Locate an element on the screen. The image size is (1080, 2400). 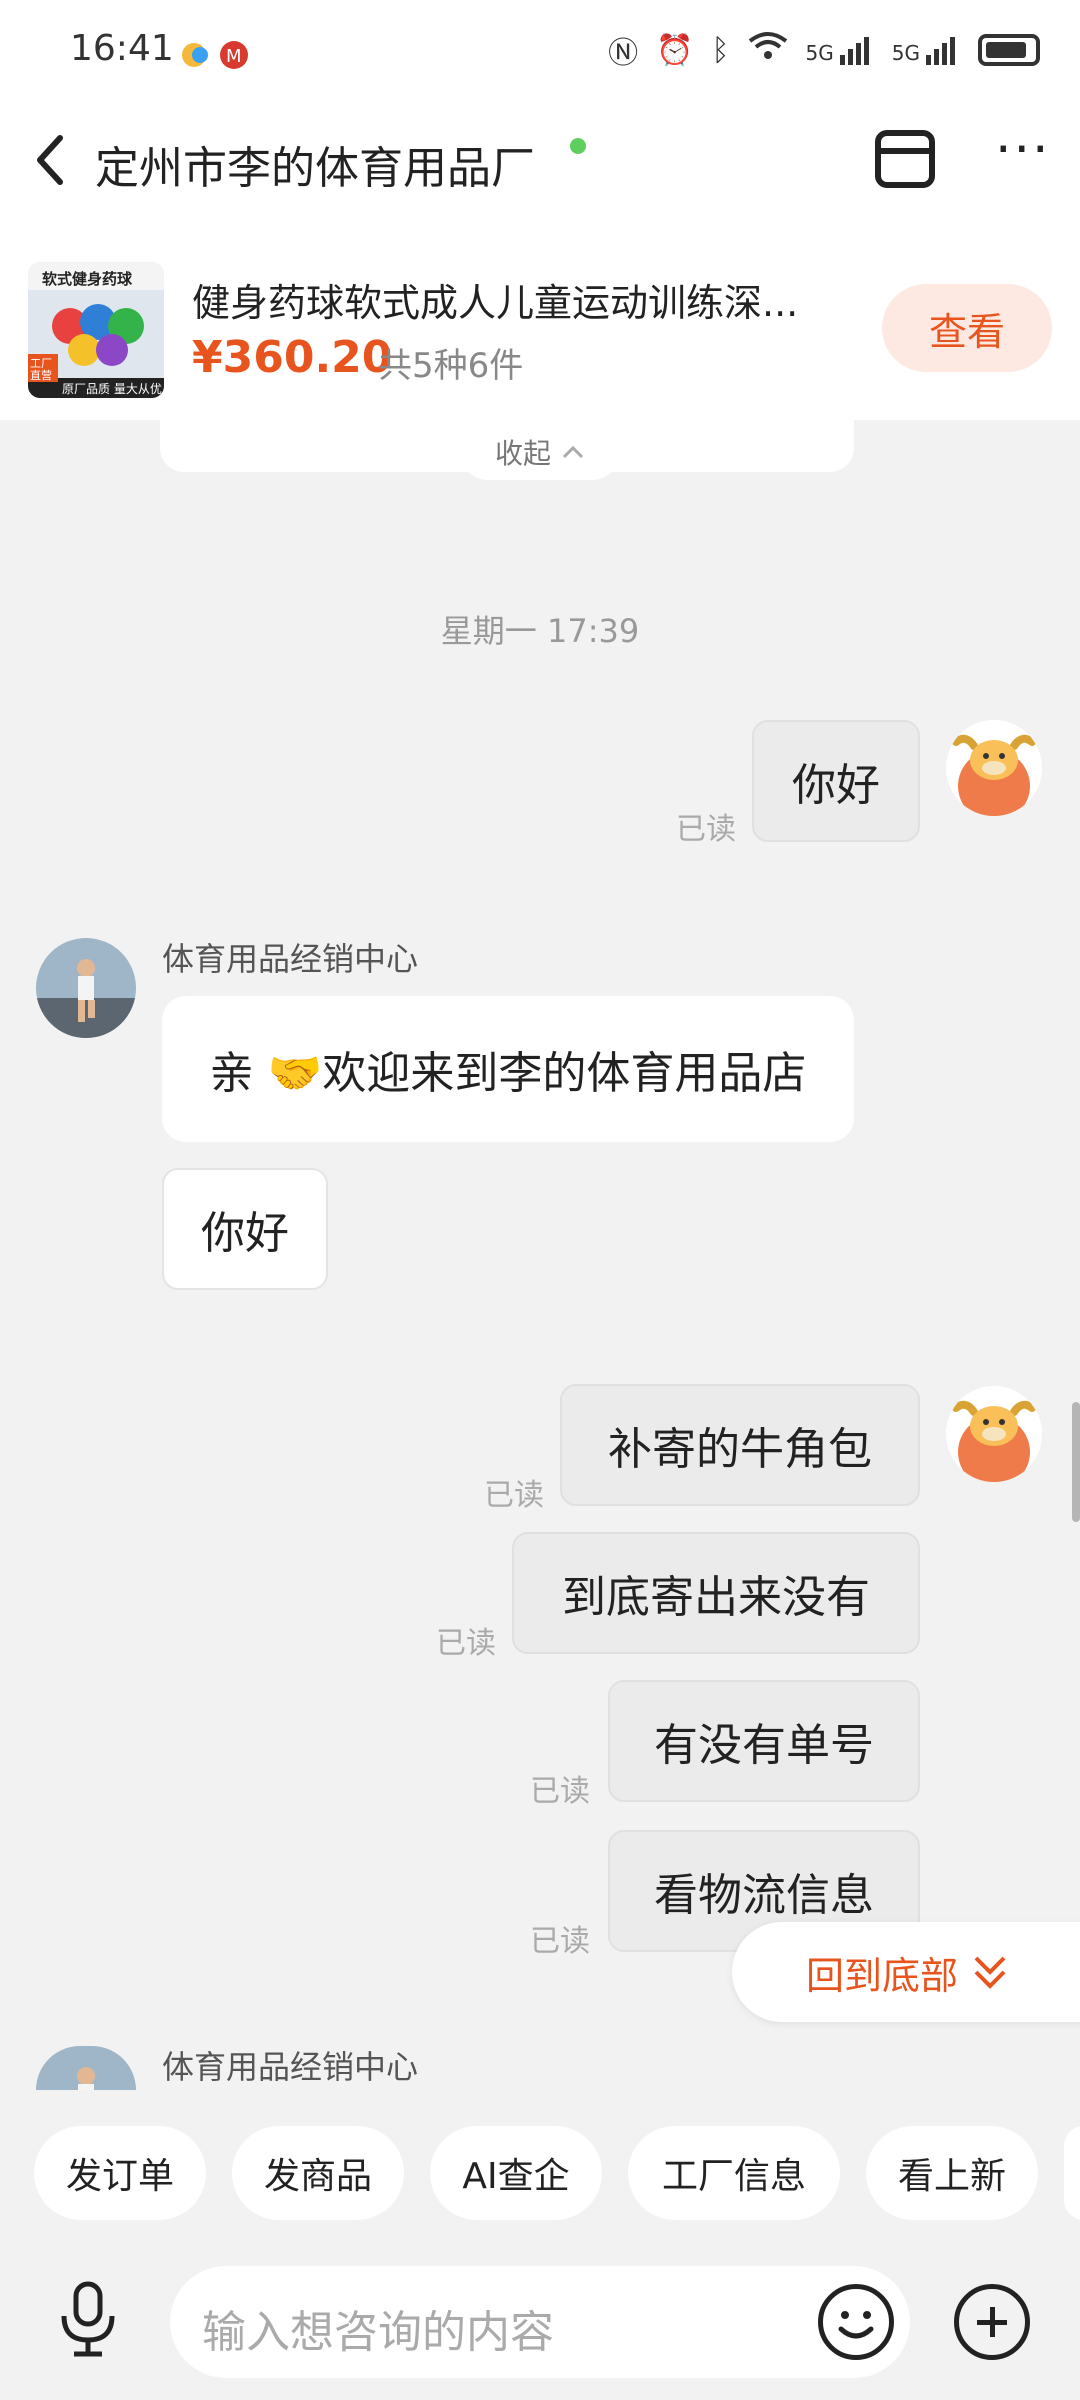
back-to-bottom-label: 回到底部 is located at coordinates (882, 1975).